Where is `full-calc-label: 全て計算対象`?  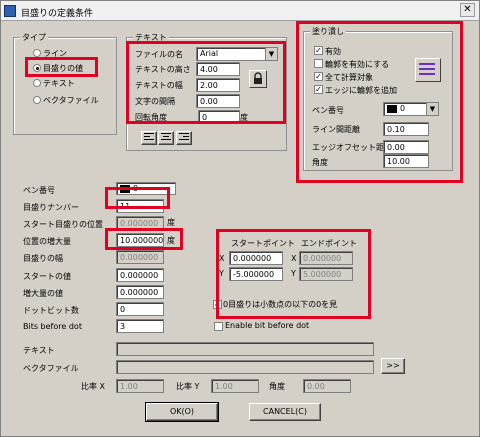 full-calc-label: 全て計算対象 is located at coordinates (349, 77).